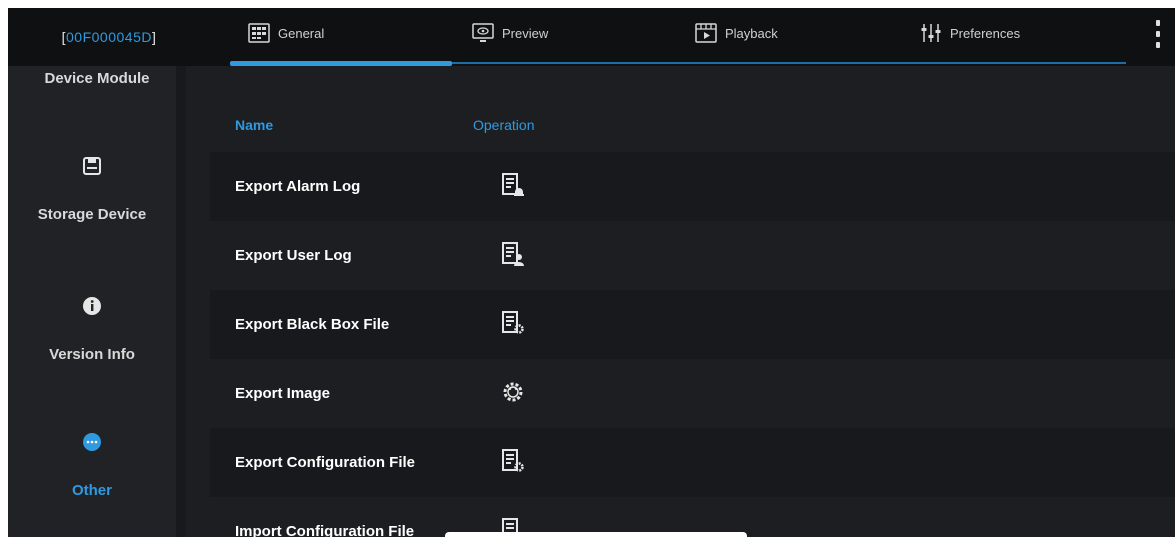 The height and width of the screenshot is (540, 1175). Describe the element at coordinates (91, 490) in the screenshot. I see `sidebar-item-label: Other` at that location.